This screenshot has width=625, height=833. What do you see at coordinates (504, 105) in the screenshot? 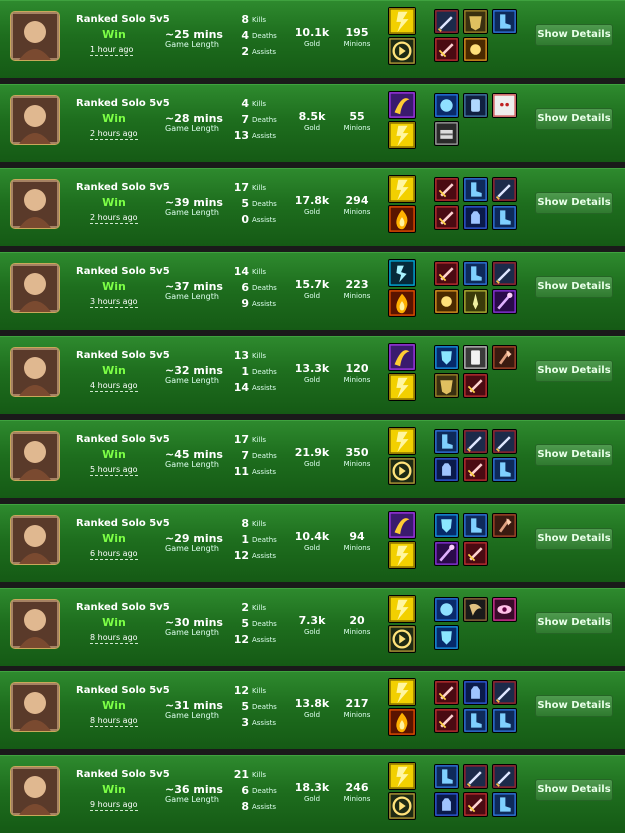
I see `mask-item-icon` at bounding box center [504, 105].